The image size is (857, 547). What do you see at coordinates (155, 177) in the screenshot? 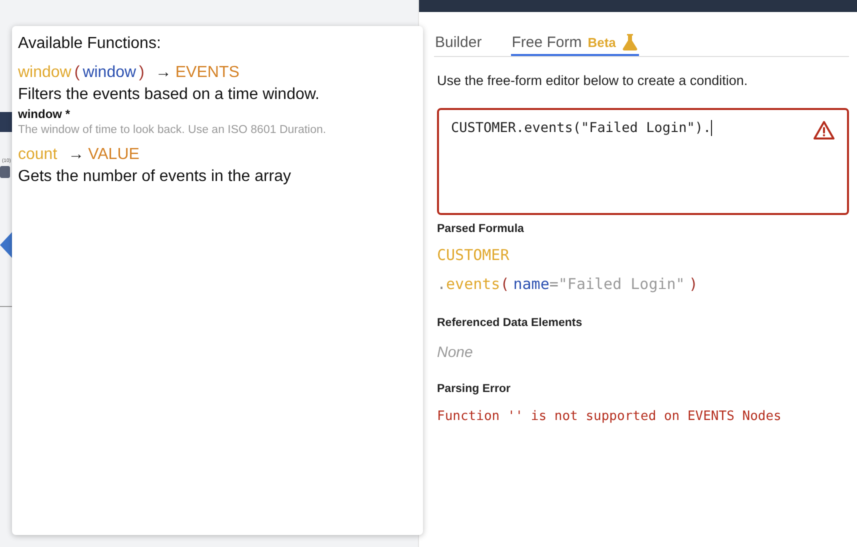
I see `function-description: Gets the number of events in the array` at bounding box center [155, 177].